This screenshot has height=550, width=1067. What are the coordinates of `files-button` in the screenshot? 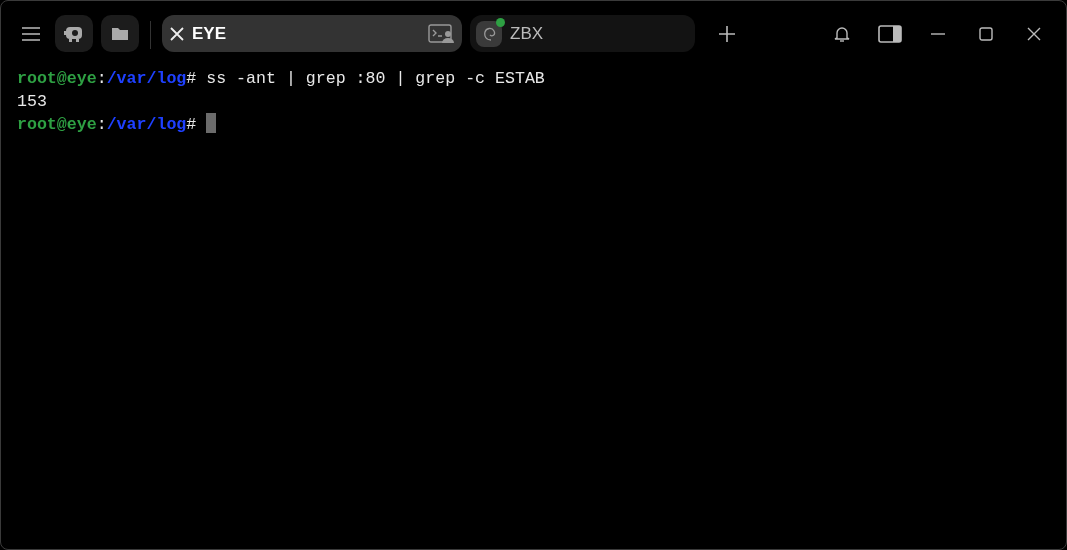 It's located at (120, 33).